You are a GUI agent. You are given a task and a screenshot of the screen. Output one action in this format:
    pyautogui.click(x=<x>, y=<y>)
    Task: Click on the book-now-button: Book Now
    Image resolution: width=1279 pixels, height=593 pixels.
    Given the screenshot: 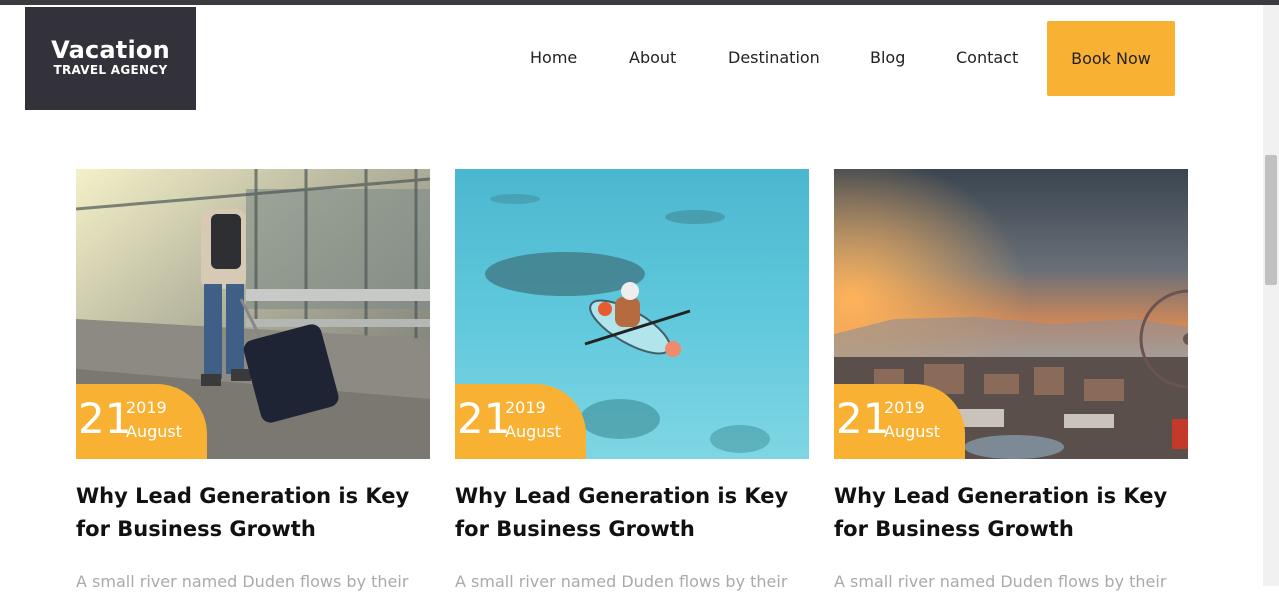 What is the action you would take?
    pyautogui.click(x=1111, y=58)
    